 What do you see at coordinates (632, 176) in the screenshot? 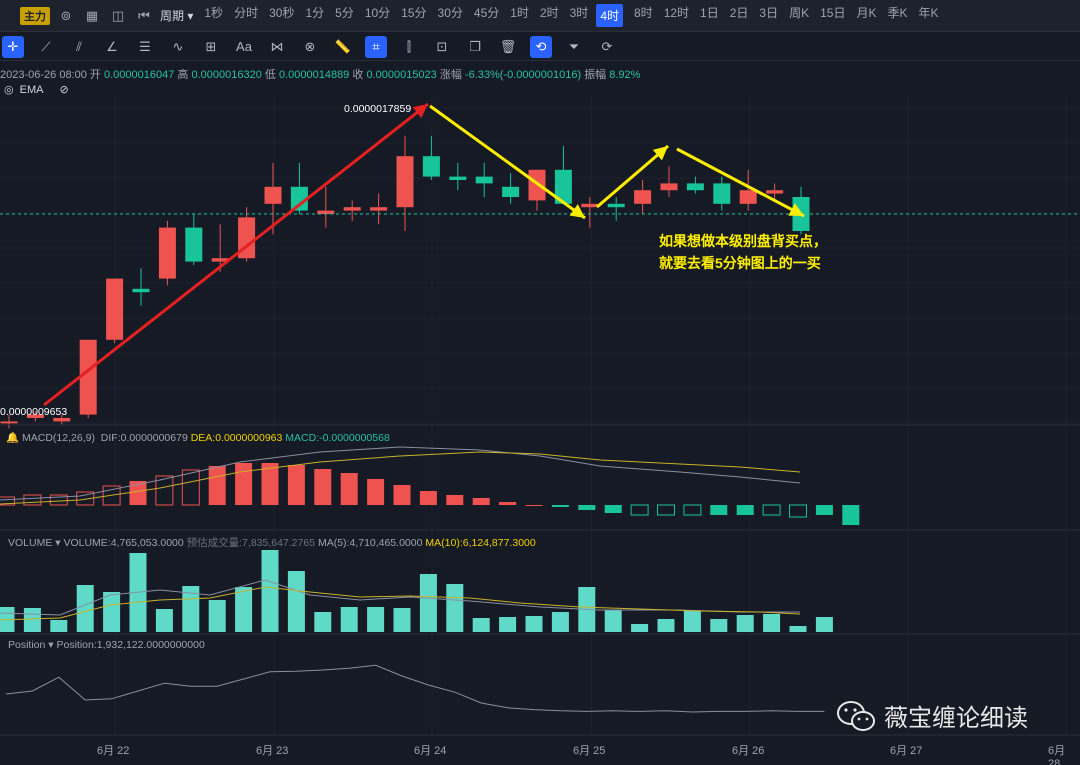
I see `yellow-up-arrow` at bounding box center [632, 176].